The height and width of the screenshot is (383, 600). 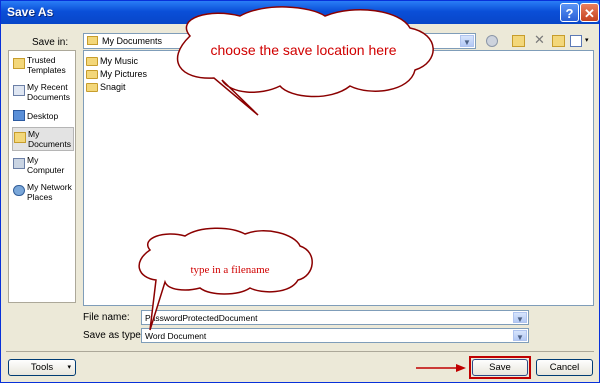 I want to click on location-callout-text: choose the save location here, so click(x=303, y=50).